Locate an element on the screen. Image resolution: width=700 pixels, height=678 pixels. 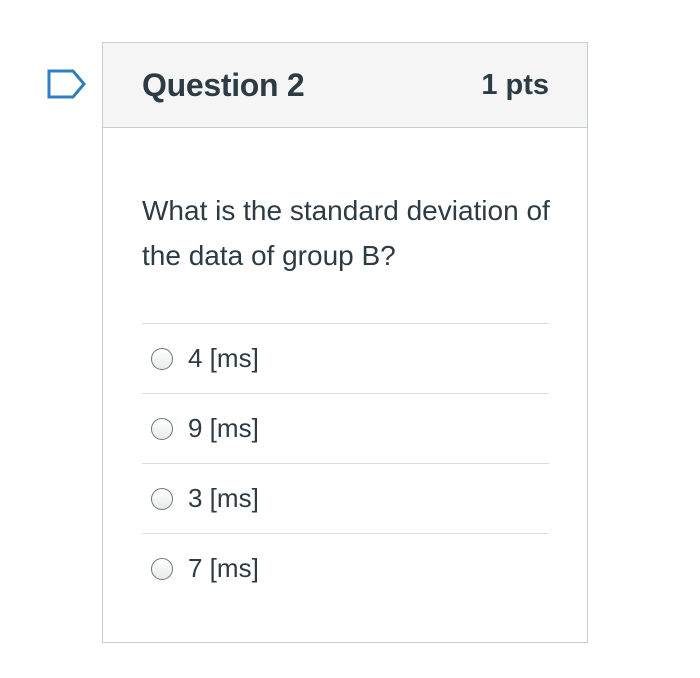
answer-option: 4 [ms] is located at coordinates (345, 358).